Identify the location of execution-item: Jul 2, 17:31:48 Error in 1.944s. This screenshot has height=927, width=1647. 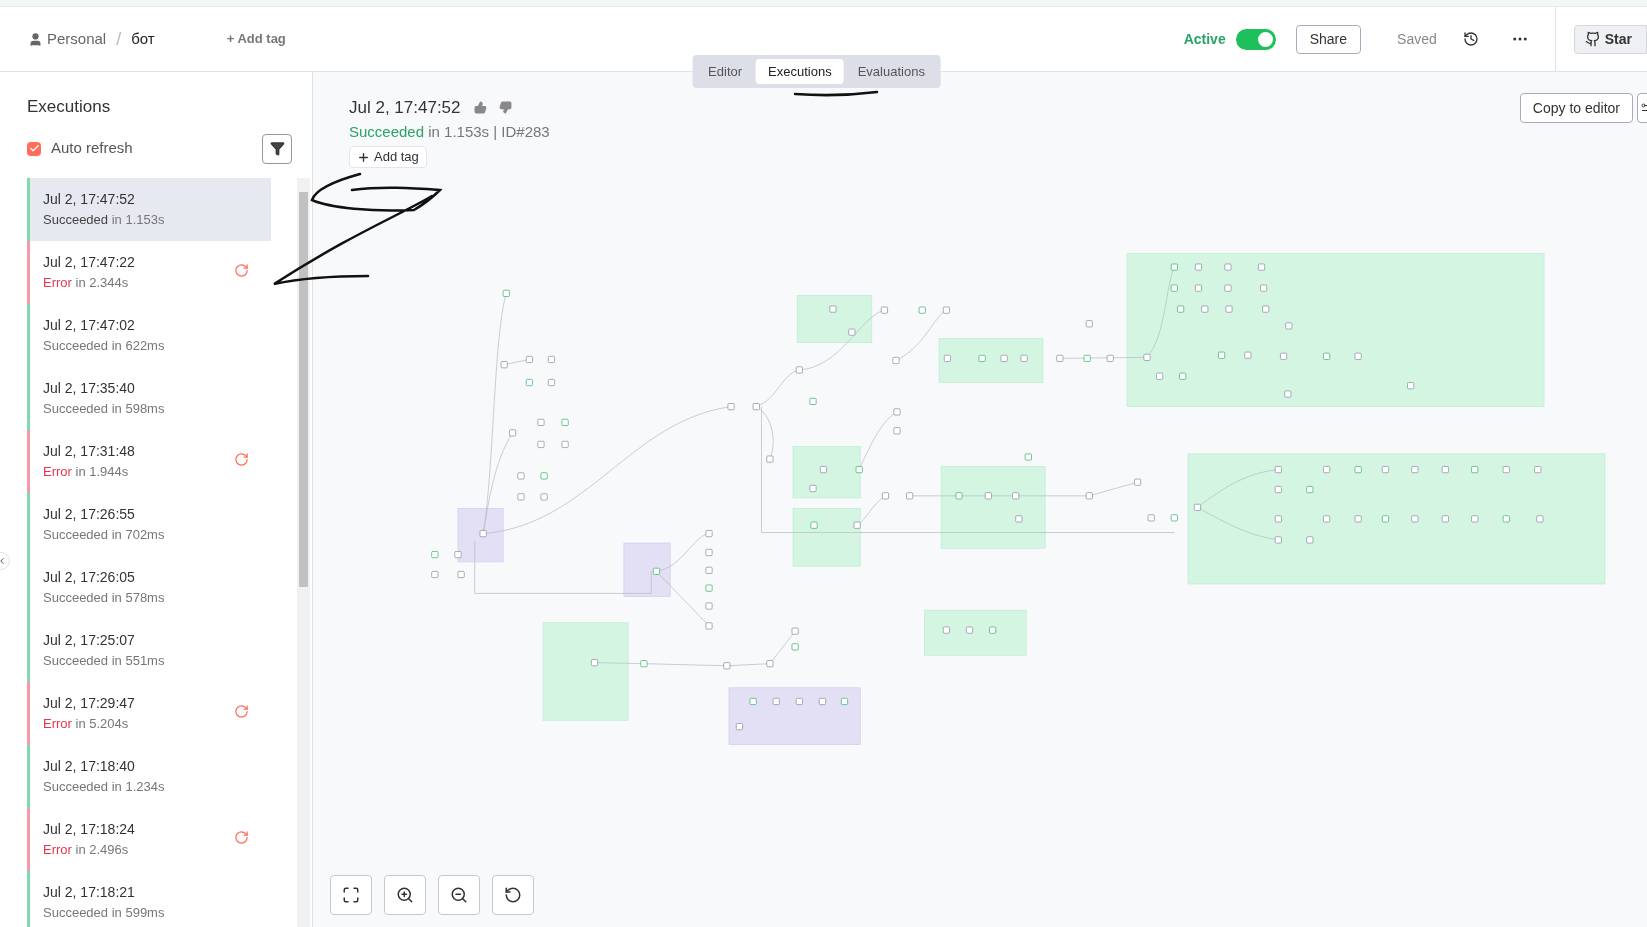
(149, 461).